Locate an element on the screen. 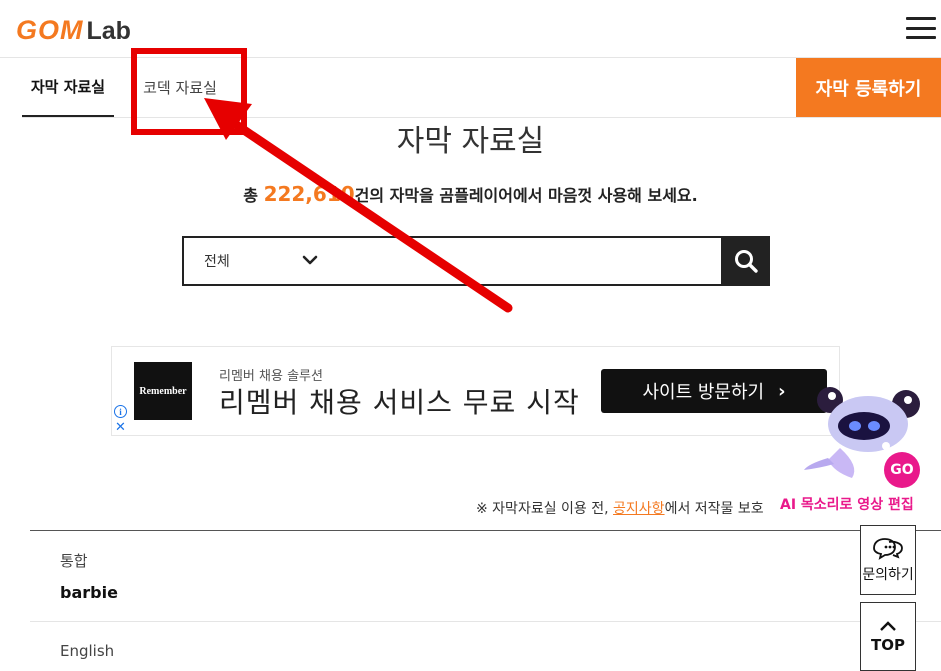 This screenshot has height=671, width=941. total-count: 222,610 is located at coordinates (309, 194).